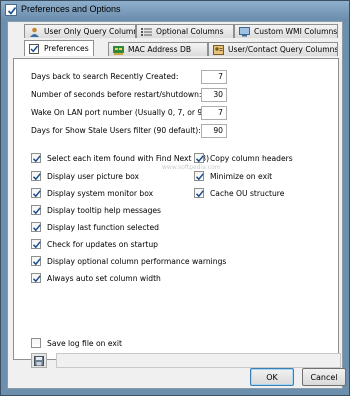  What do you see at coordinates (104, 278) in the screenshot?
I see `checkbox-label: Always auto set column width` at bounding box center [104, 278].